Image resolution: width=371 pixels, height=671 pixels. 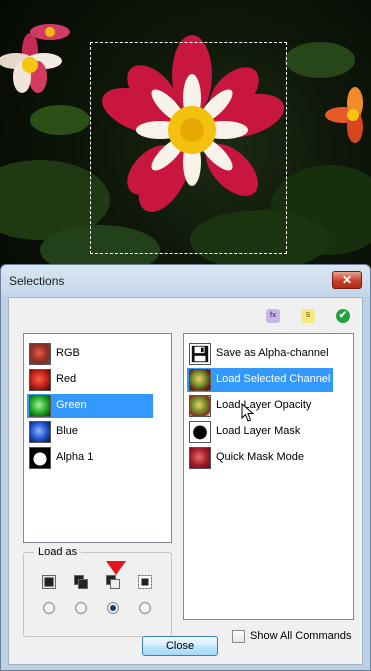 I want to click on channel-list: RGB Red Green Blue Alpha 1, so click(x=97, y=438).